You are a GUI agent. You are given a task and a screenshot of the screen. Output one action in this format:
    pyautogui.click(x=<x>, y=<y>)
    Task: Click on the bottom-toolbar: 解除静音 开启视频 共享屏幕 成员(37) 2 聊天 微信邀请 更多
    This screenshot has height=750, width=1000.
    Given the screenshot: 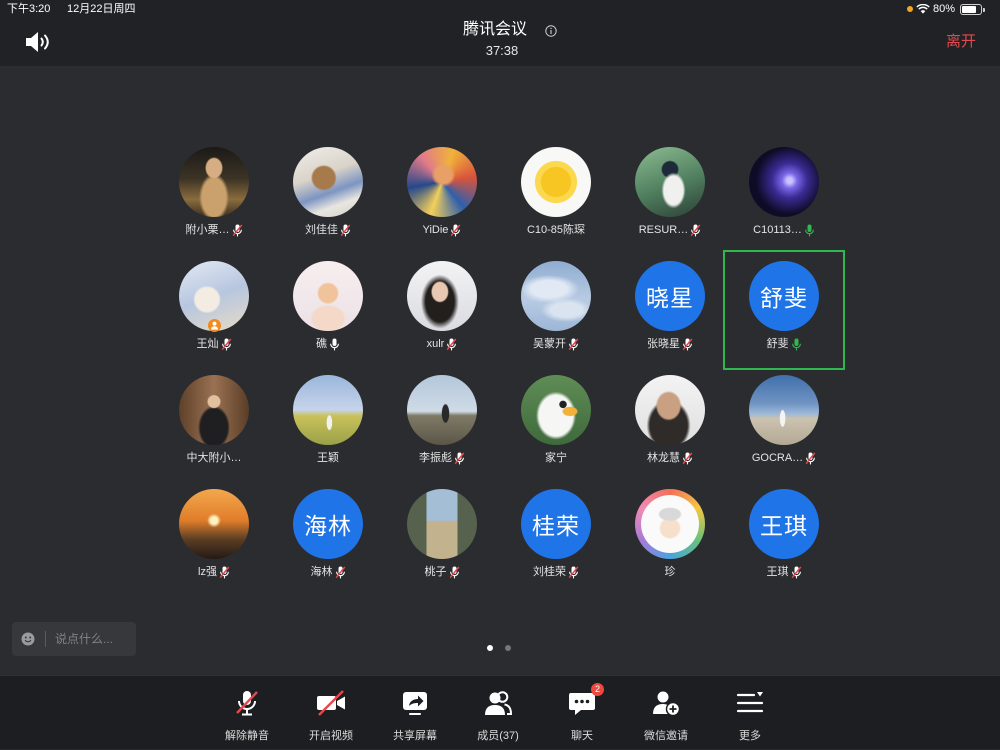 What is the action you would take?
    pyautogui.click(x=500, y=712)
    